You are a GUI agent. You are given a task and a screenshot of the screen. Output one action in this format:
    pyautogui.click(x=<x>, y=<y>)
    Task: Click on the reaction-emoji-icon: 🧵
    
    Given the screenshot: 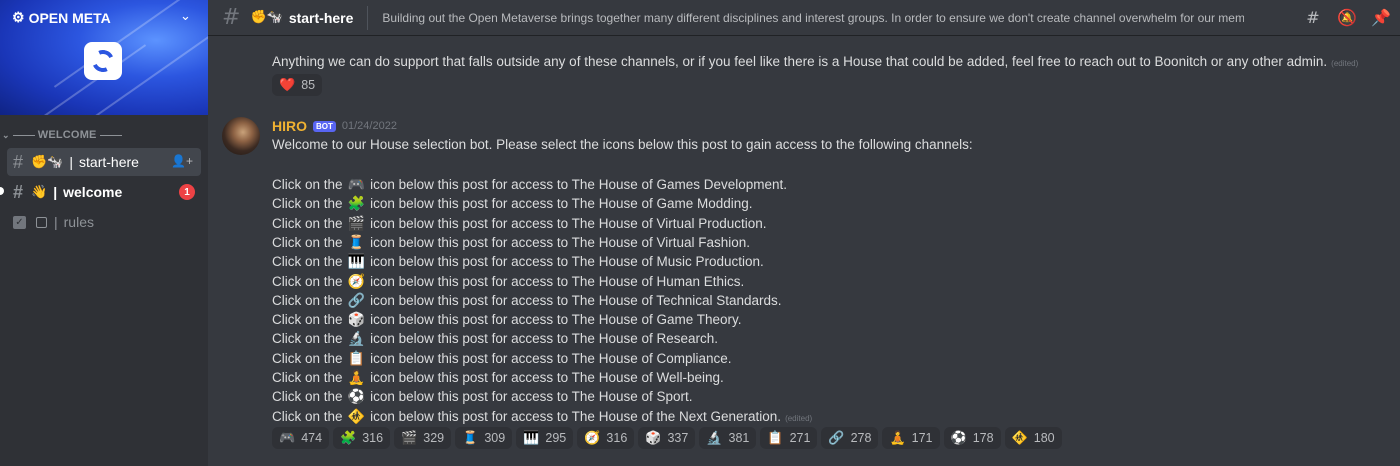 What is the action you would take?
    pyautogui.click(x=470, y=437)
    